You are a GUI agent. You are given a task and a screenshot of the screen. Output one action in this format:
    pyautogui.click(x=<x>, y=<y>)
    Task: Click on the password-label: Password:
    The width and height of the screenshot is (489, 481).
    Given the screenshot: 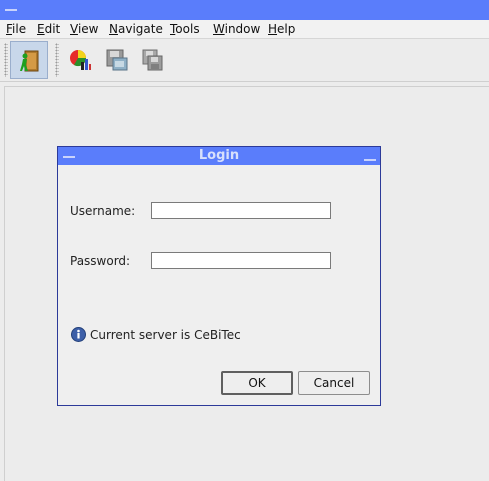 What is the action you would take?
    pyautogui.click(x=100, y=261)
    